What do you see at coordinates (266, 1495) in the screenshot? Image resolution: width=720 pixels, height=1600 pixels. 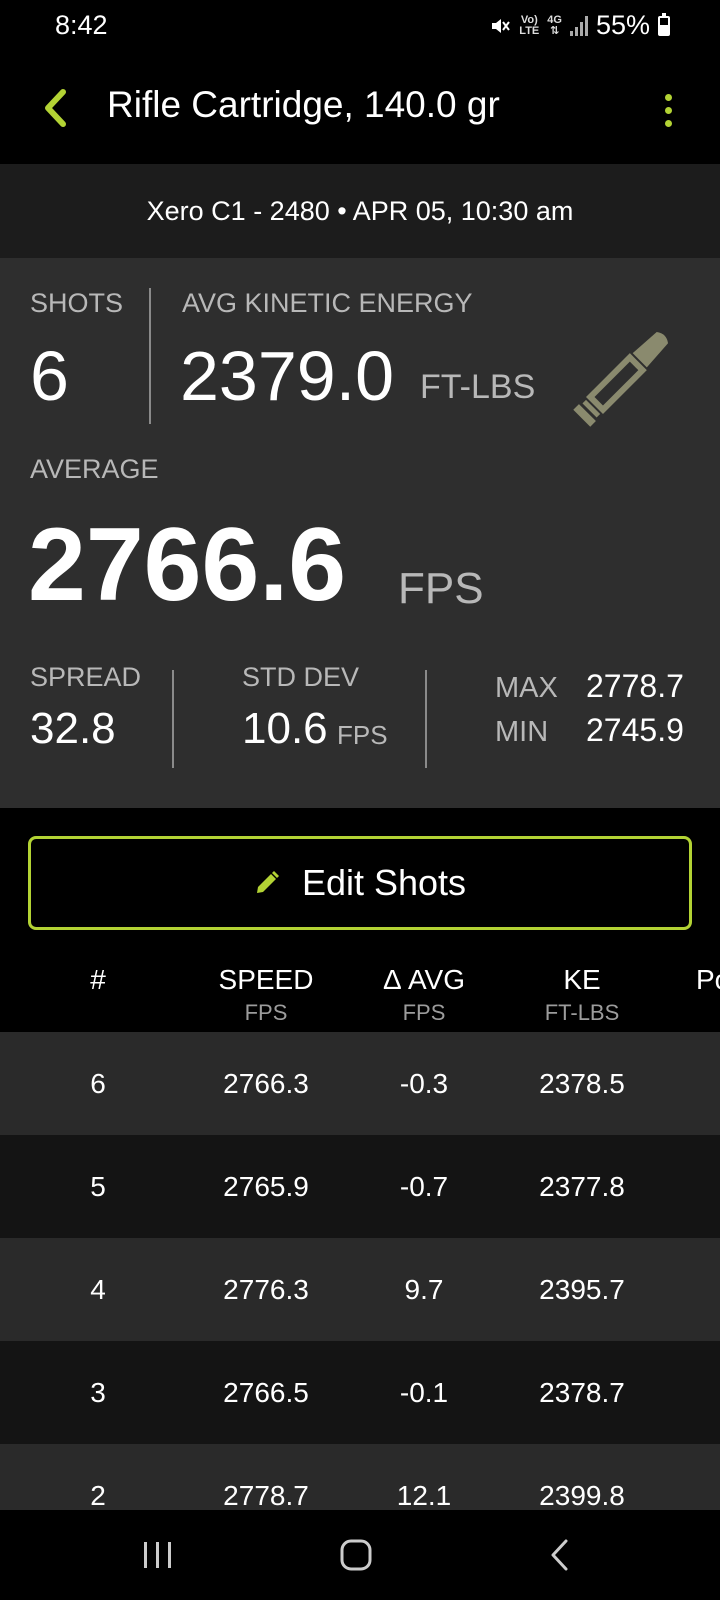 I see `cell-speed: 2778.7` at bounding box center [266, 1495].